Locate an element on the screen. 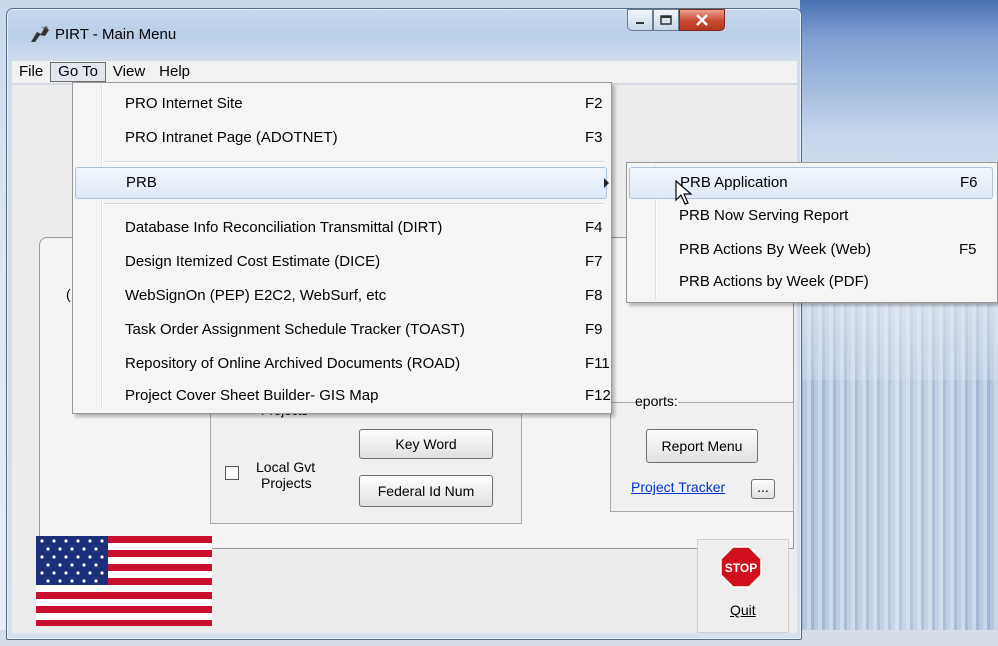 This screenshot has height=646, width=998. federal-id-label: Federal Id Num is located at coordinates (426, 491).